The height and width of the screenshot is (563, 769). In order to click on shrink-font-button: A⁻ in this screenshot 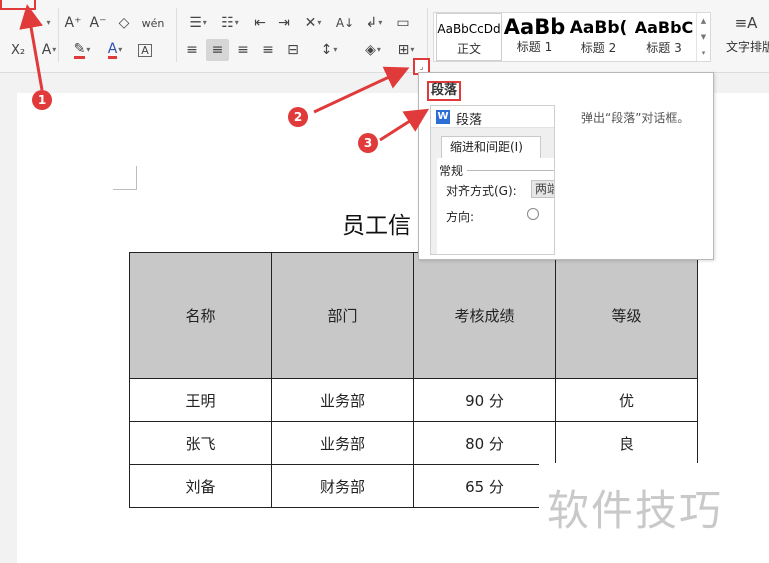, I will do `click(98, 23)`.